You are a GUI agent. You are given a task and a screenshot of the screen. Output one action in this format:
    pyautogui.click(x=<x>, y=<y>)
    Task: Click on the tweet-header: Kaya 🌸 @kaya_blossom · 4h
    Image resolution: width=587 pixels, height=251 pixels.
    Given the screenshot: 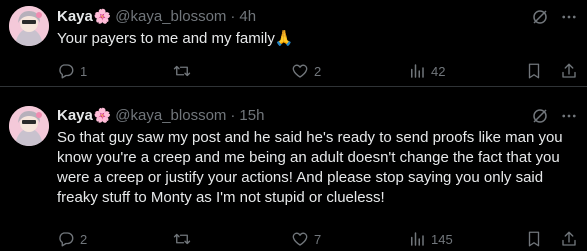 What is the action you would take?
    pyautogui.click(x=156, y=16)
    